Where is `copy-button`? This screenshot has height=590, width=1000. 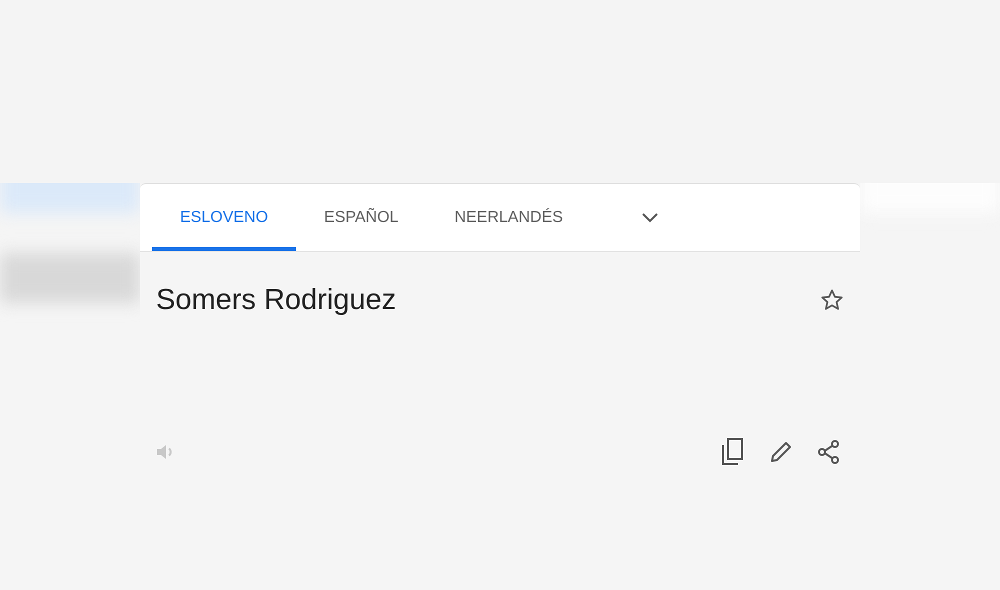
copy-button is located at coordinates (733, 452).